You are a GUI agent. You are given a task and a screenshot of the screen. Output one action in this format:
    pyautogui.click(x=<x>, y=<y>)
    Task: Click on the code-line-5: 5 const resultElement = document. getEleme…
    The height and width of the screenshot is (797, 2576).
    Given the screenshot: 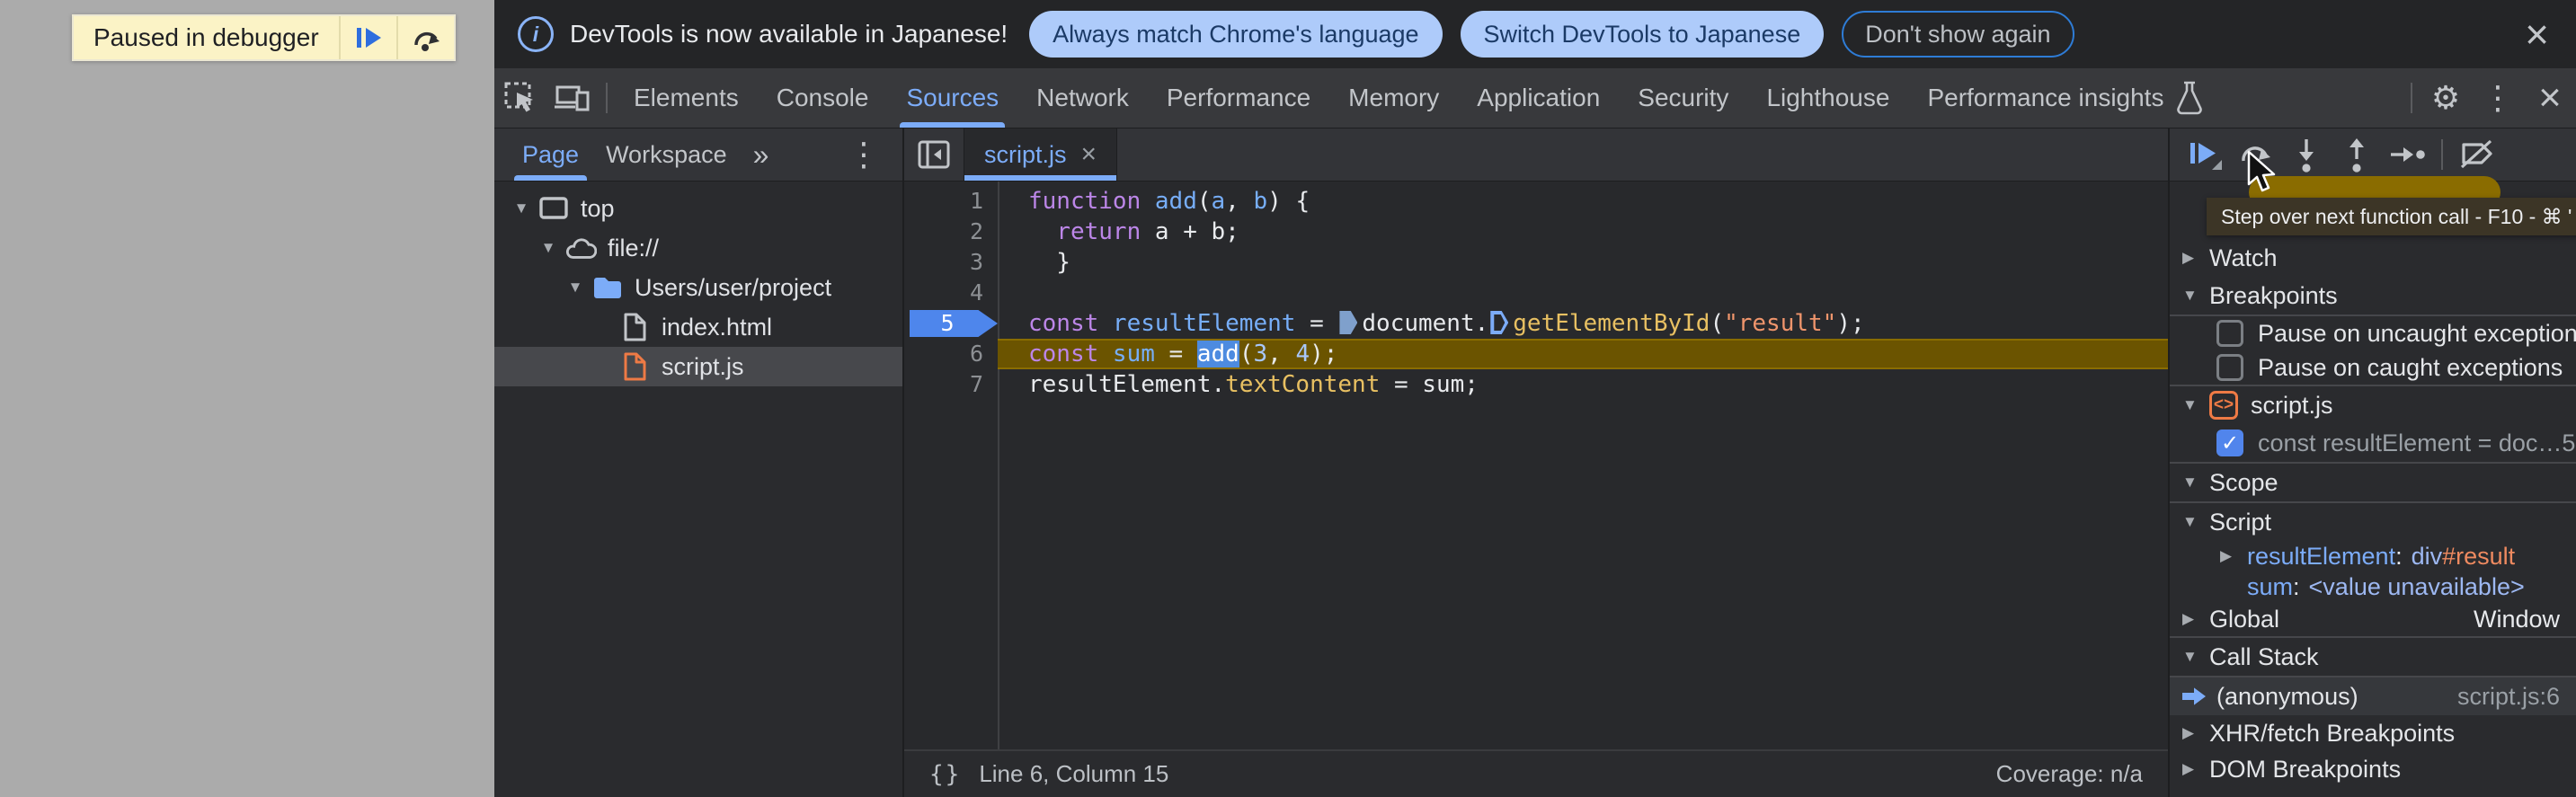 What is the action you would take?
    pyautogui.click(x=1536, y=323)
    